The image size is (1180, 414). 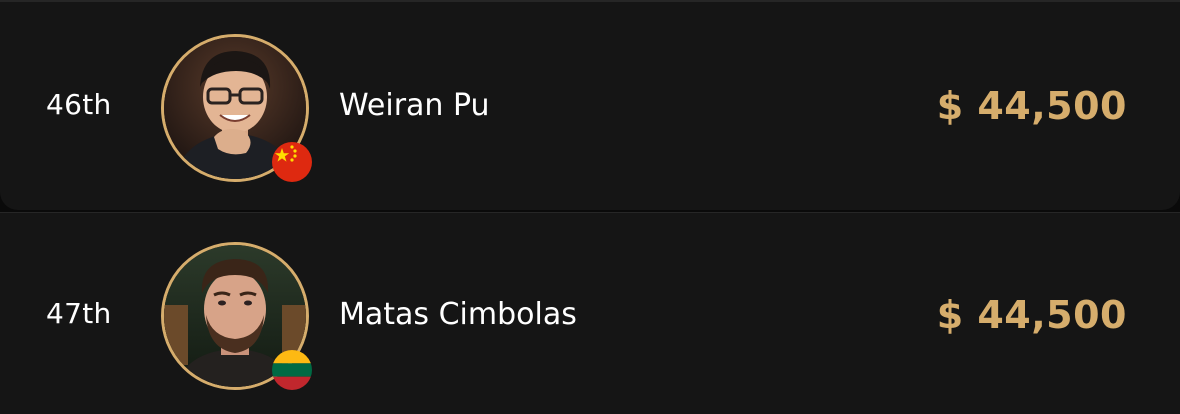 I want to click on china-flag-icon, so click(x=292, y=162).